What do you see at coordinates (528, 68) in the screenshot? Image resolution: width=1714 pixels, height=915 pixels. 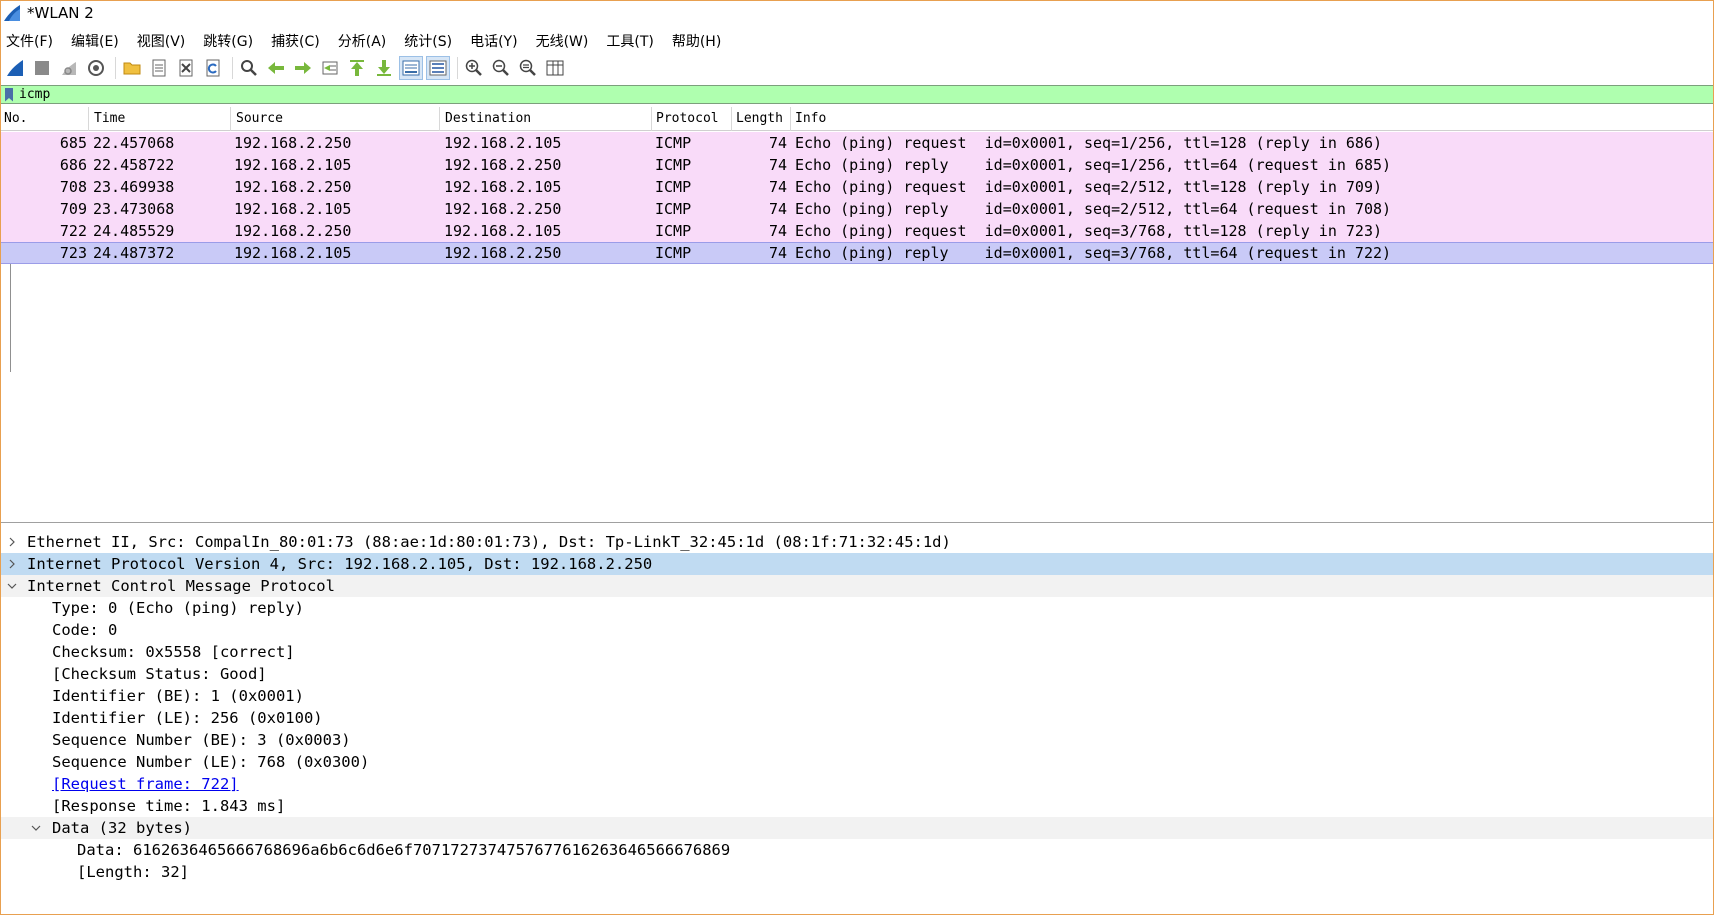 I see `zoom-normal-icon` at bounding box center [528, 68].